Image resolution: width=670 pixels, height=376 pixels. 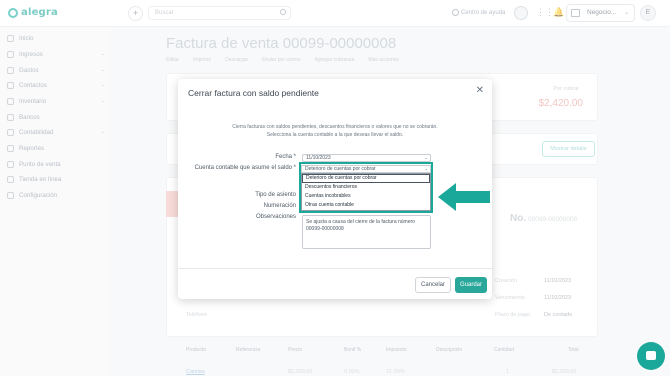 What do you see at coordinates (480, 90) in the screenshot?
I see `close-icon: ✕` at bounding box center [480, 90].